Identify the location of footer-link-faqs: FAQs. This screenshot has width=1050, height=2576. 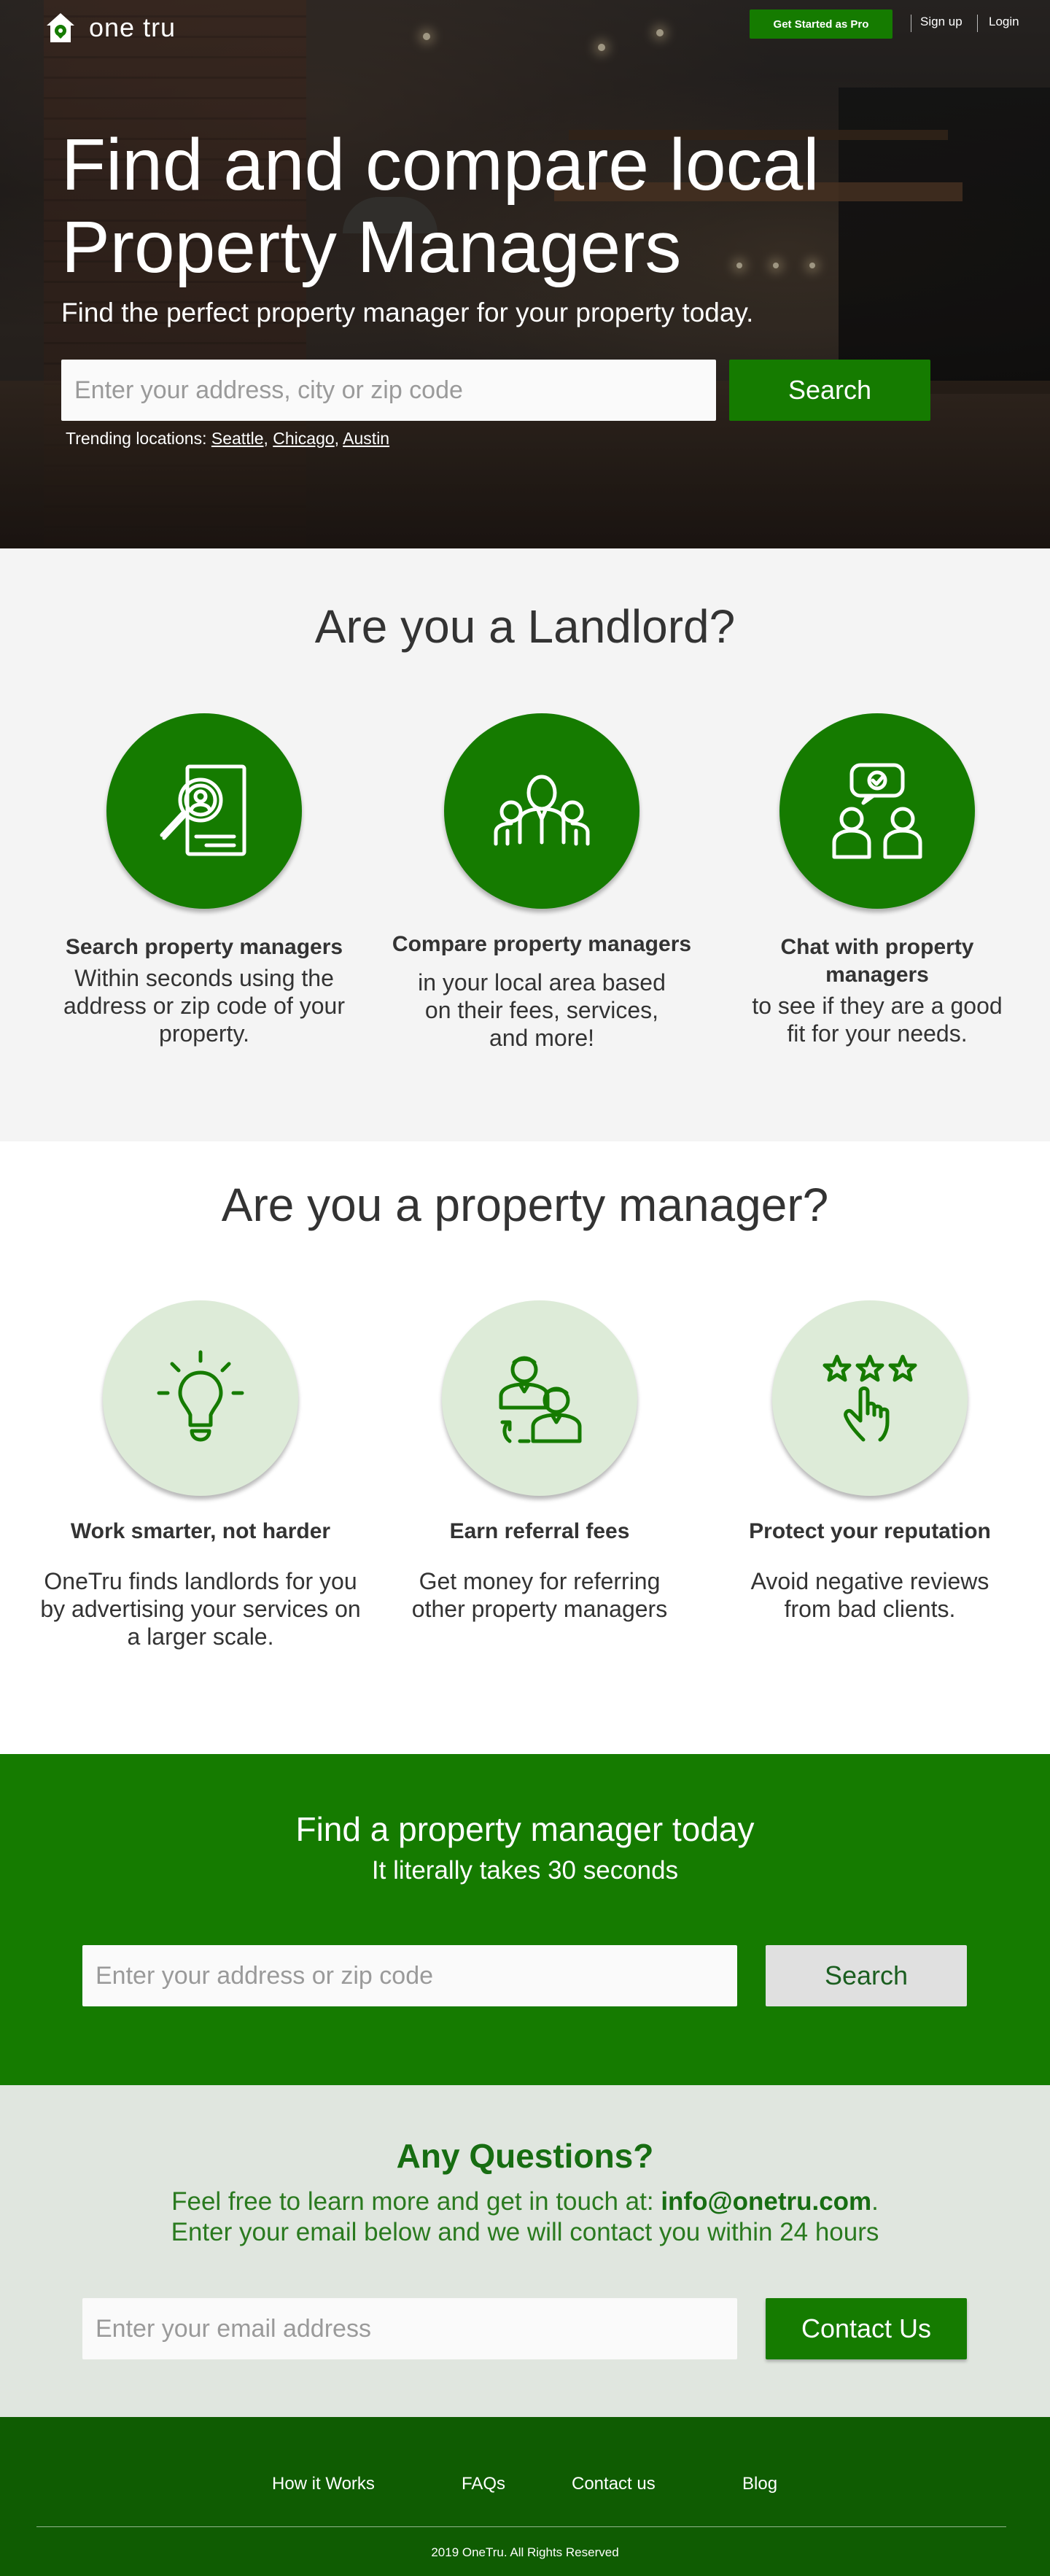
(483, 2484).